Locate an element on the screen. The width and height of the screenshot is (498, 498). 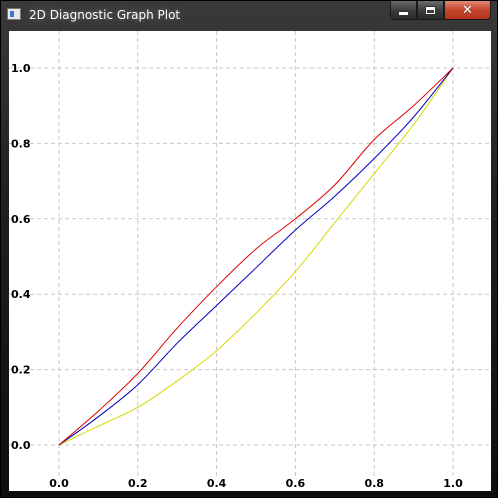
x-tick-label: 1.0 is located at coordinates (453, 483).